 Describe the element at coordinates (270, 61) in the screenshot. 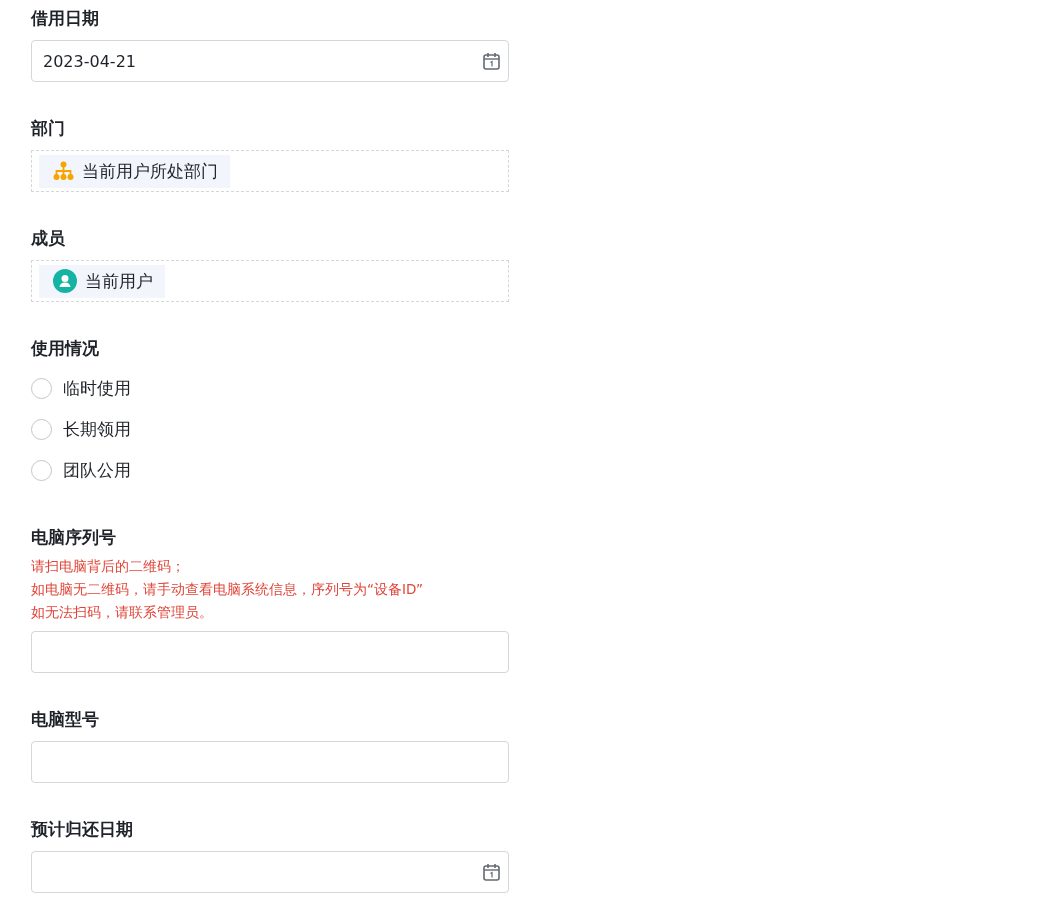

I see `date-field: 2023-04-21` at that location.